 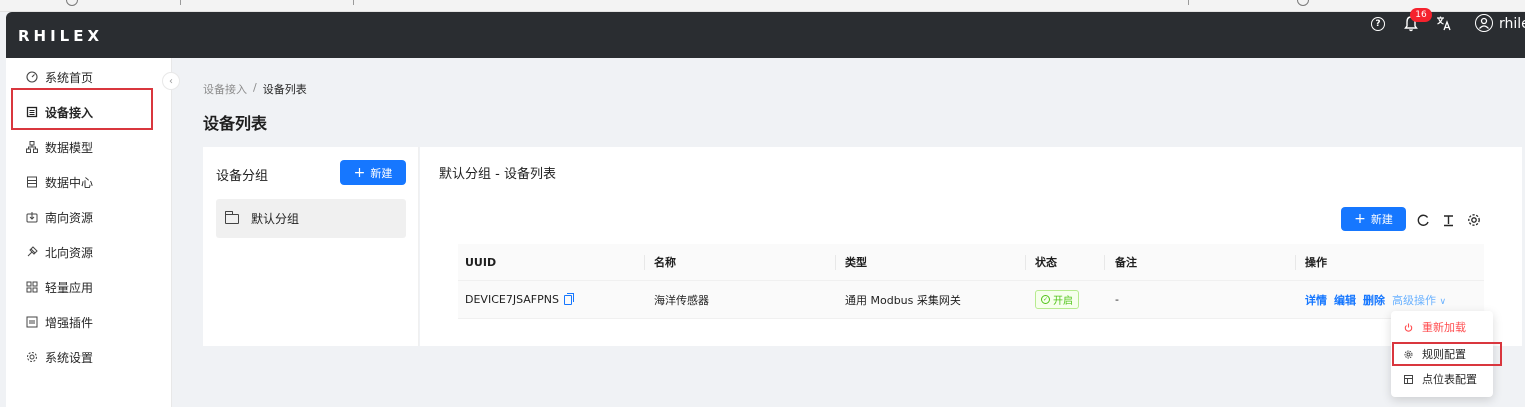 I want to click on new-device-button: + 新建, so click(x=1373, y=219).